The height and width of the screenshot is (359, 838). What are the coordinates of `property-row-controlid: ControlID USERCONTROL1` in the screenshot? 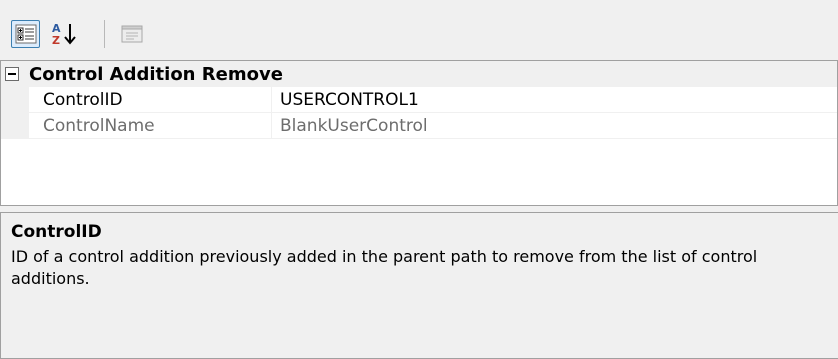 It's located at (419, 100).